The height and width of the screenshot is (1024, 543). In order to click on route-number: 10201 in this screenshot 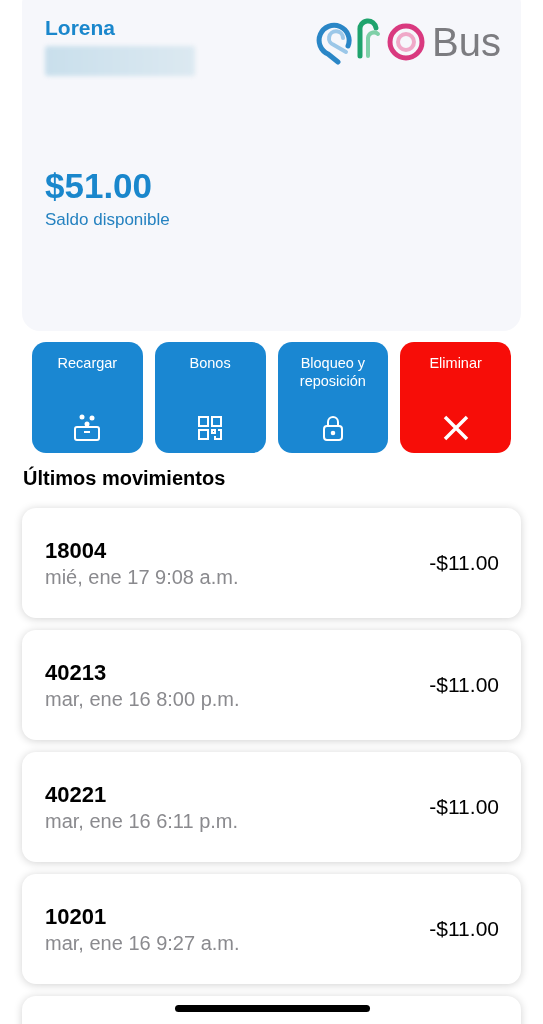, I will do `click(76, 916)`.